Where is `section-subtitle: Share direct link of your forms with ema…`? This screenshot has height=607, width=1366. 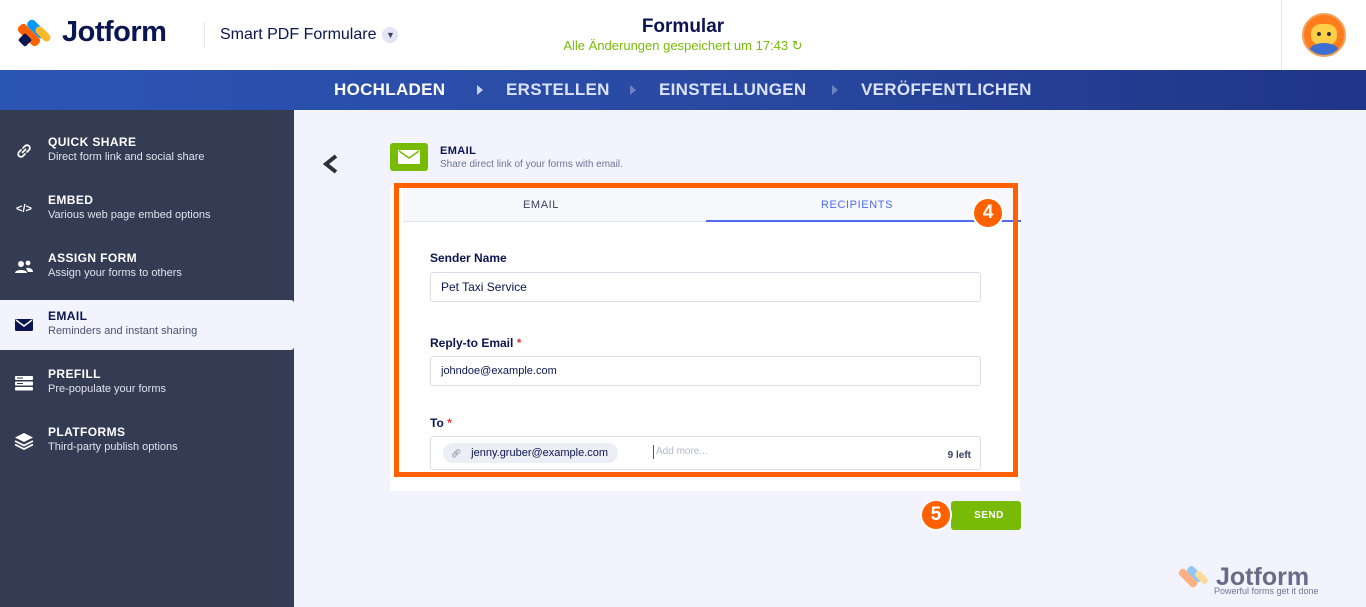 section-subtitle: Share direct link of your forms with ema… is located at coordinates (531, 164).